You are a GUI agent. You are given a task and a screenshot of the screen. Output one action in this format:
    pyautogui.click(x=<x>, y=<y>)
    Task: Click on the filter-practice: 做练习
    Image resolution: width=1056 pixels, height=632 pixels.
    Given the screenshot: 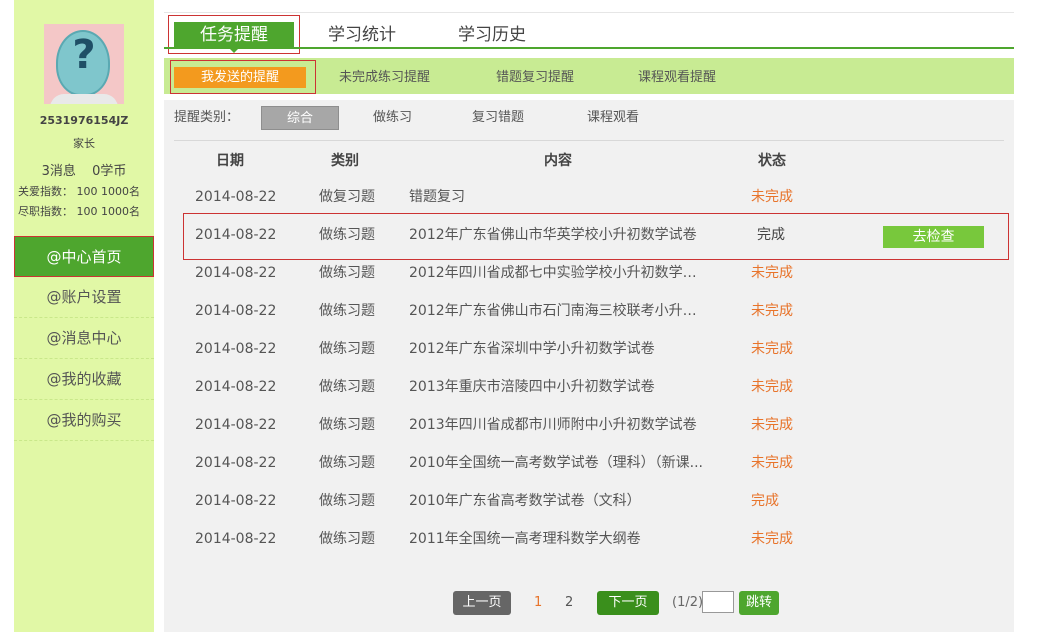 What is the action you would take?
    pyautogui.click(x=392, y=118)
    